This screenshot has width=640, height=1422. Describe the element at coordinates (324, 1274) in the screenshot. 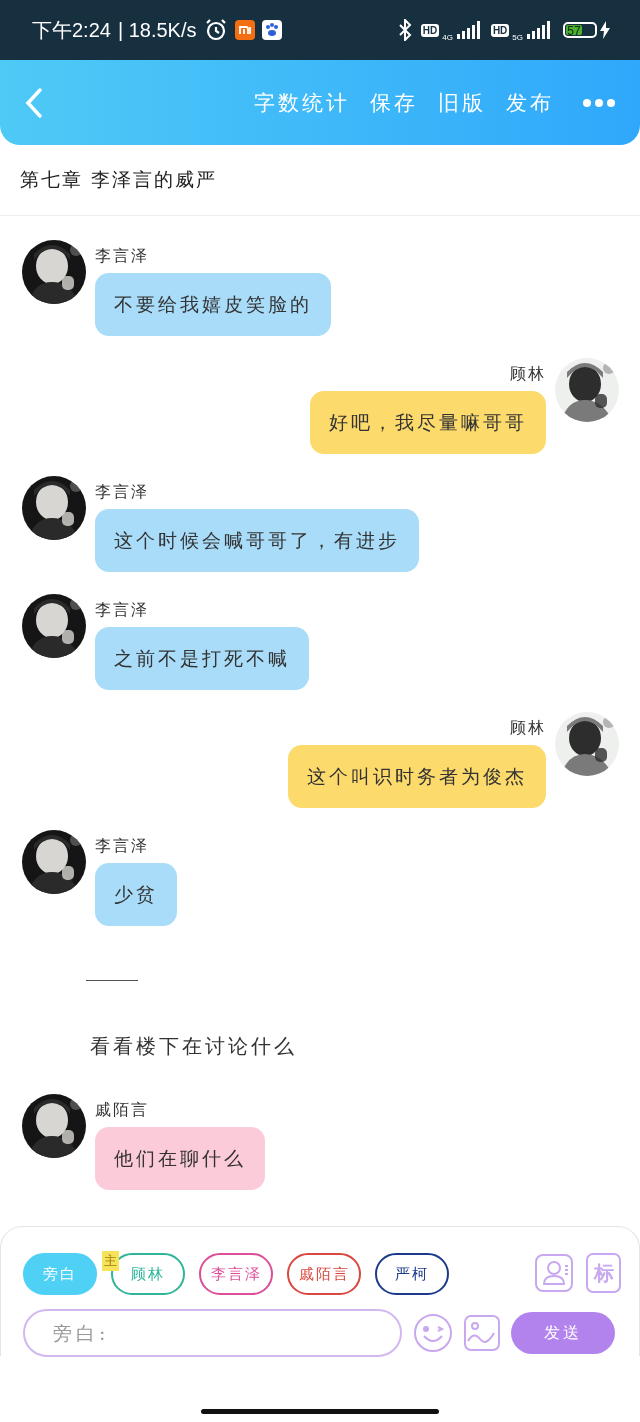

I see `role-chip: 戚陌言` at that location.